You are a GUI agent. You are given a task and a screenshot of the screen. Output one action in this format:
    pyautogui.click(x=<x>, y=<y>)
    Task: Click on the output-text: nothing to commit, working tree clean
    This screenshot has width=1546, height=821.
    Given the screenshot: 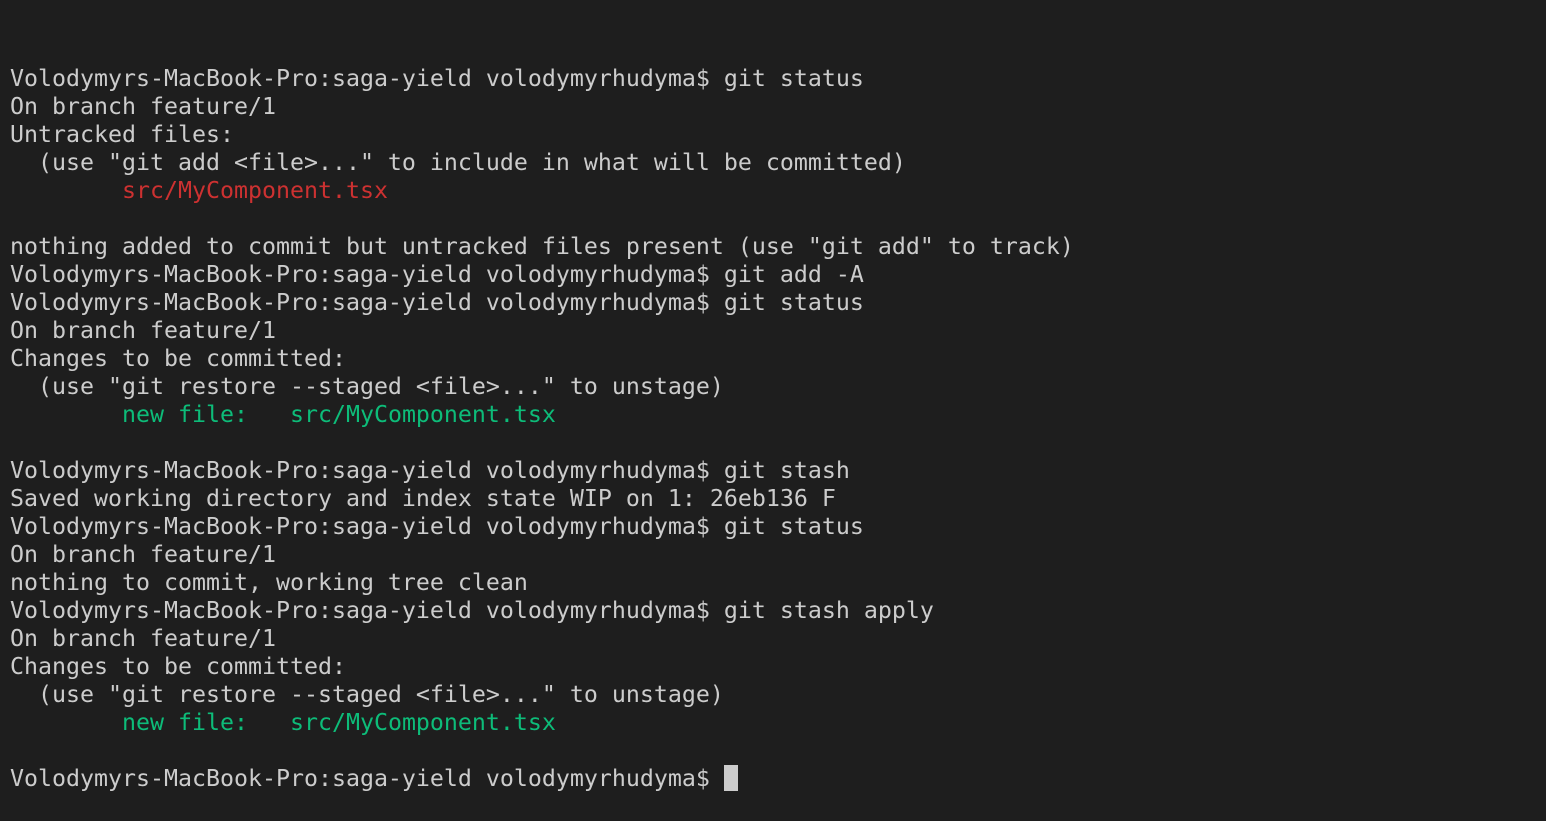 What is the action you would take?
    pyautogui.click(x=269, y=582)
    